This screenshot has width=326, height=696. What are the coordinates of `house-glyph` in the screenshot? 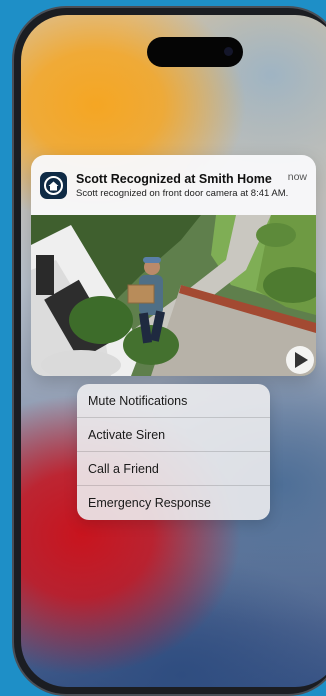 It's located at (53, 185).